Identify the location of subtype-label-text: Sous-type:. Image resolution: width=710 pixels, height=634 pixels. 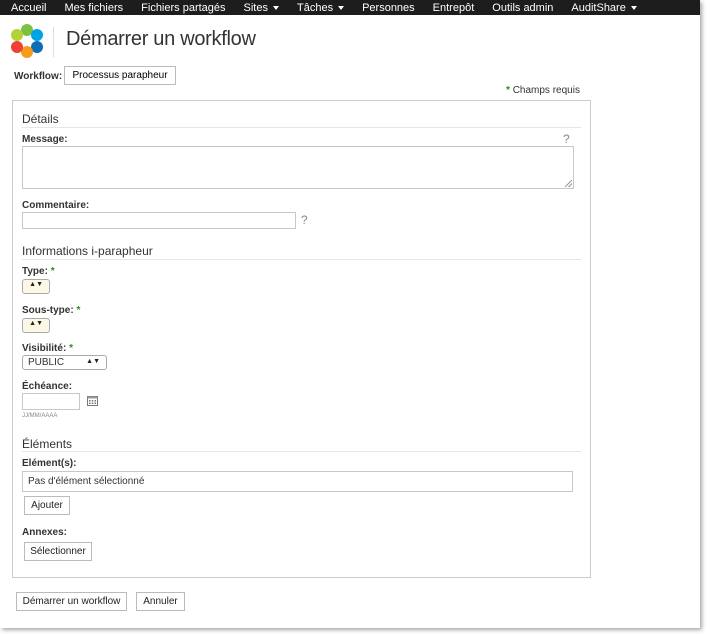
(48, 310).